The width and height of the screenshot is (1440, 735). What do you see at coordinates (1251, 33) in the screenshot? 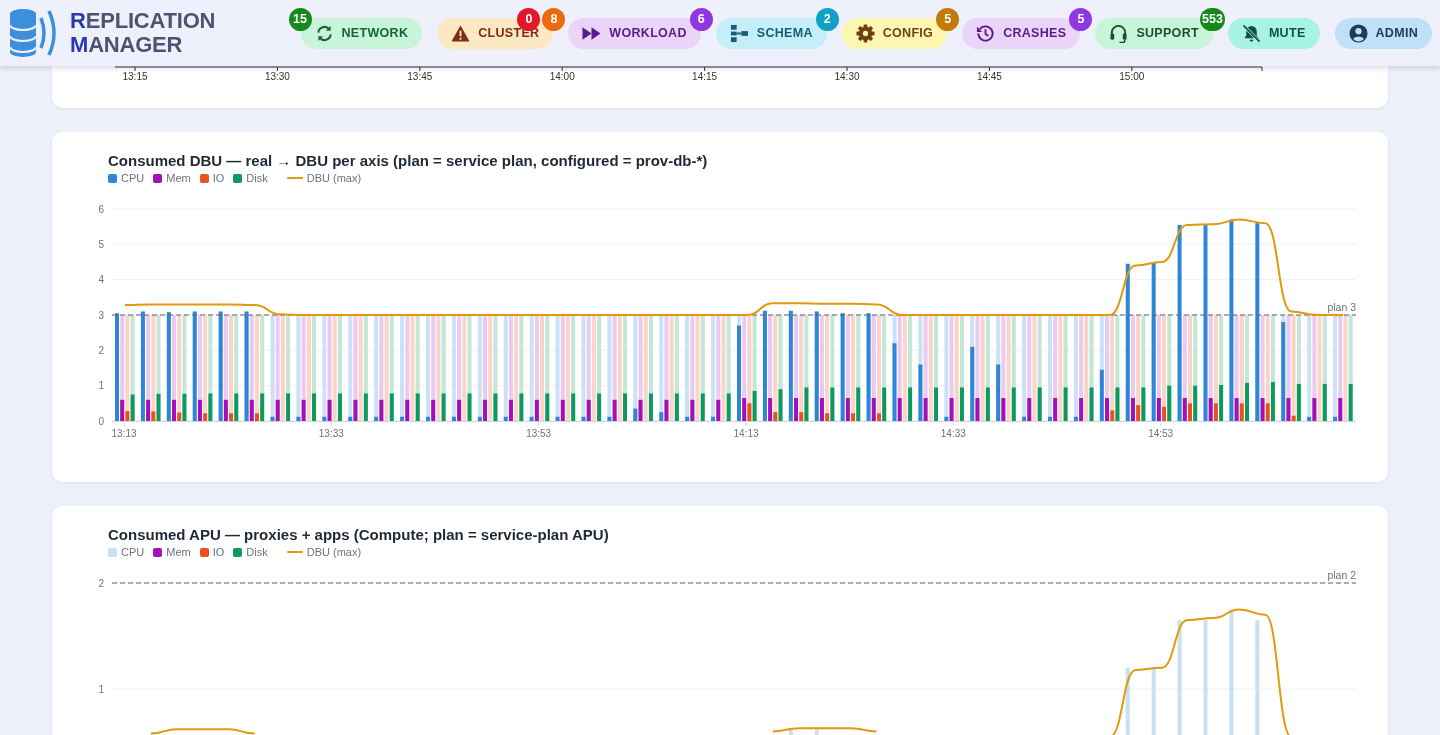
I see `bell-slash-icon` at bounding box center [1251, 33].